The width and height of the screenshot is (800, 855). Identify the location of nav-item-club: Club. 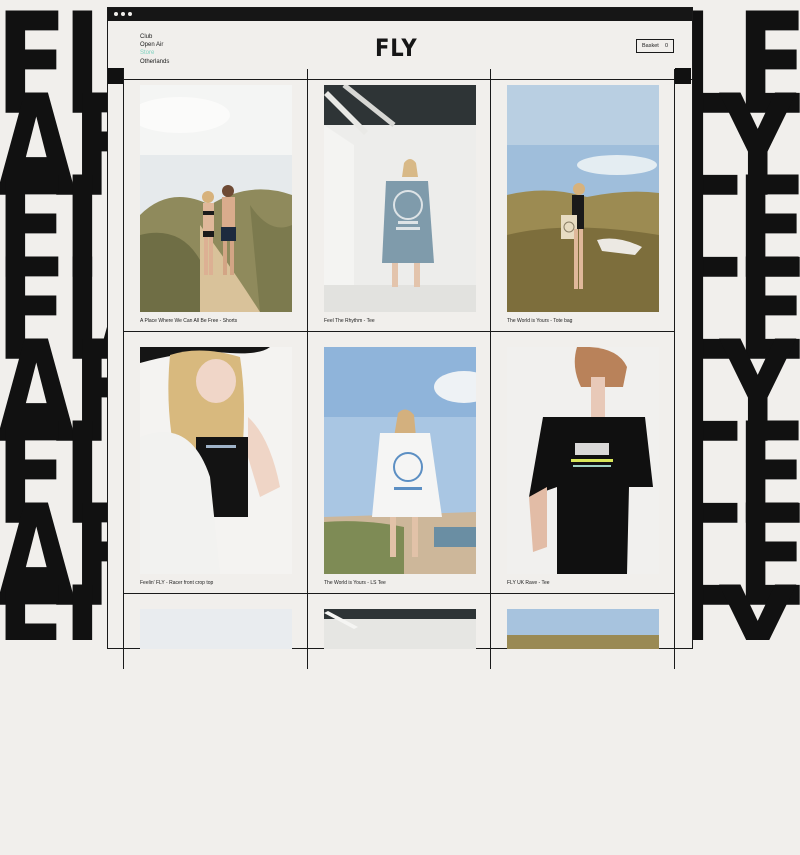
(154, 37).